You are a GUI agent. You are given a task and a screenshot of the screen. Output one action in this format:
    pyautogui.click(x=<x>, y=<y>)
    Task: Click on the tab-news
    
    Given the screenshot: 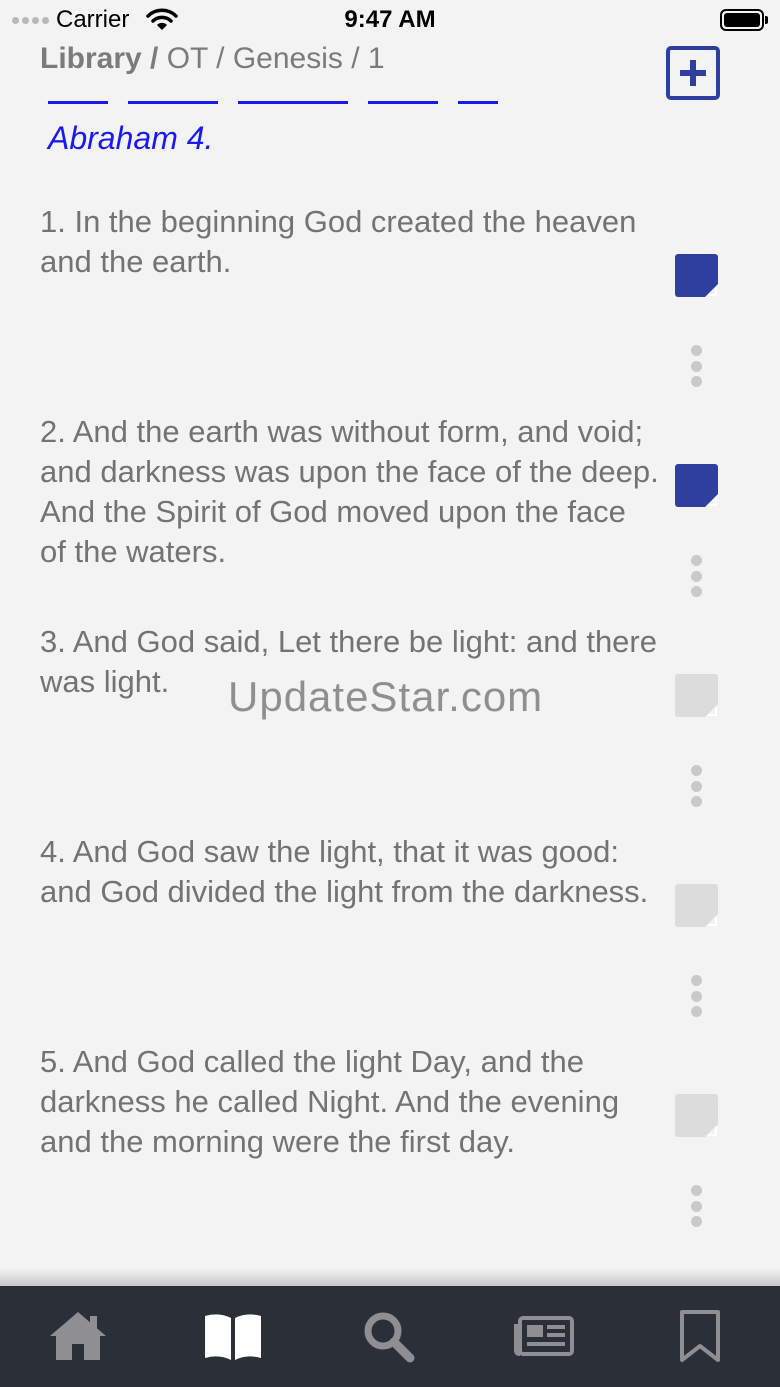 What is the action you would take?
    pyautogui.click(x=544, y=1336)
    